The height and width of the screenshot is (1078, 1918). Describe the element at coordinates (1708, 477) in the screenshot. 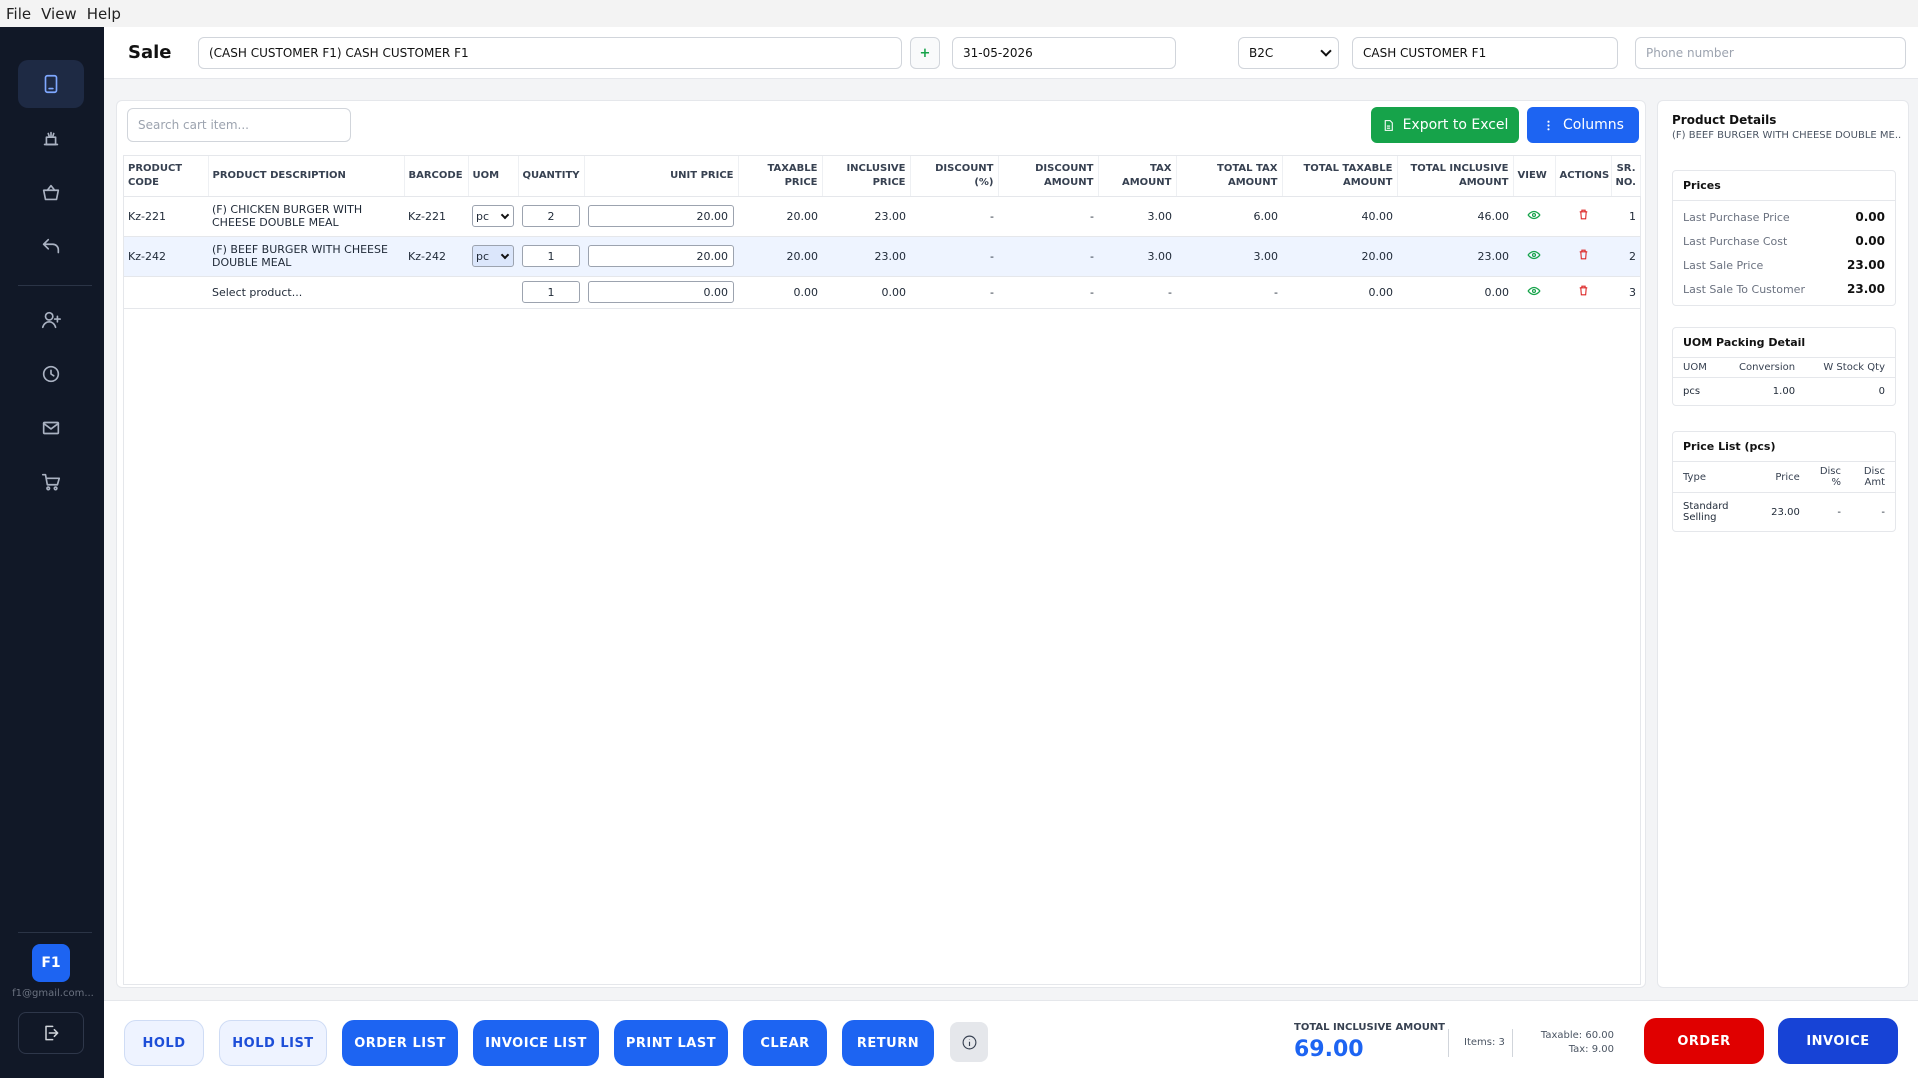

I see `pl-col-type: Type` at that location.